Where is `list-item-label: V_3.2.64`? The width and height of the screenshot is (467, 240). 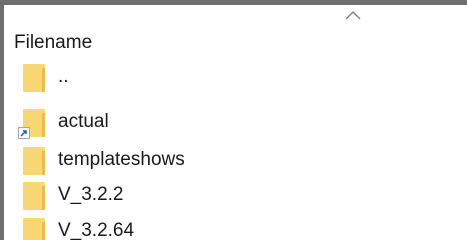 list-item-label: V_3.2.64 is located at coordinates (96, 230).